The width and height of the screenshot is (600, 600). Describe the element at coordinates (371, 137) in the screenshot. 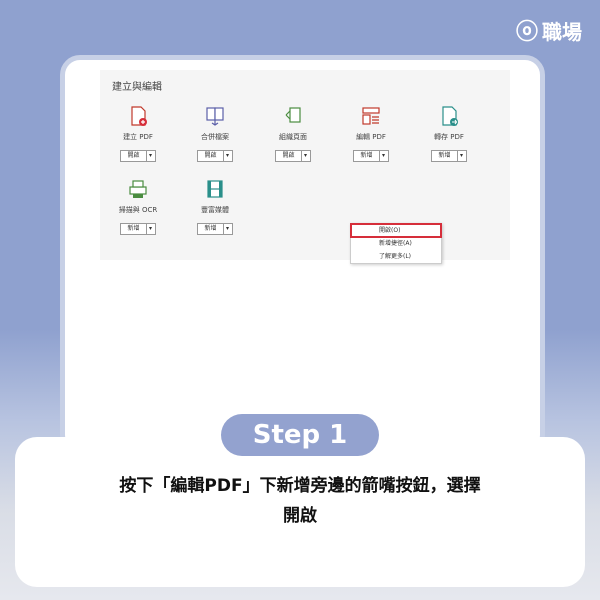

I see `tool-label: 編輯 PDF` at that location.